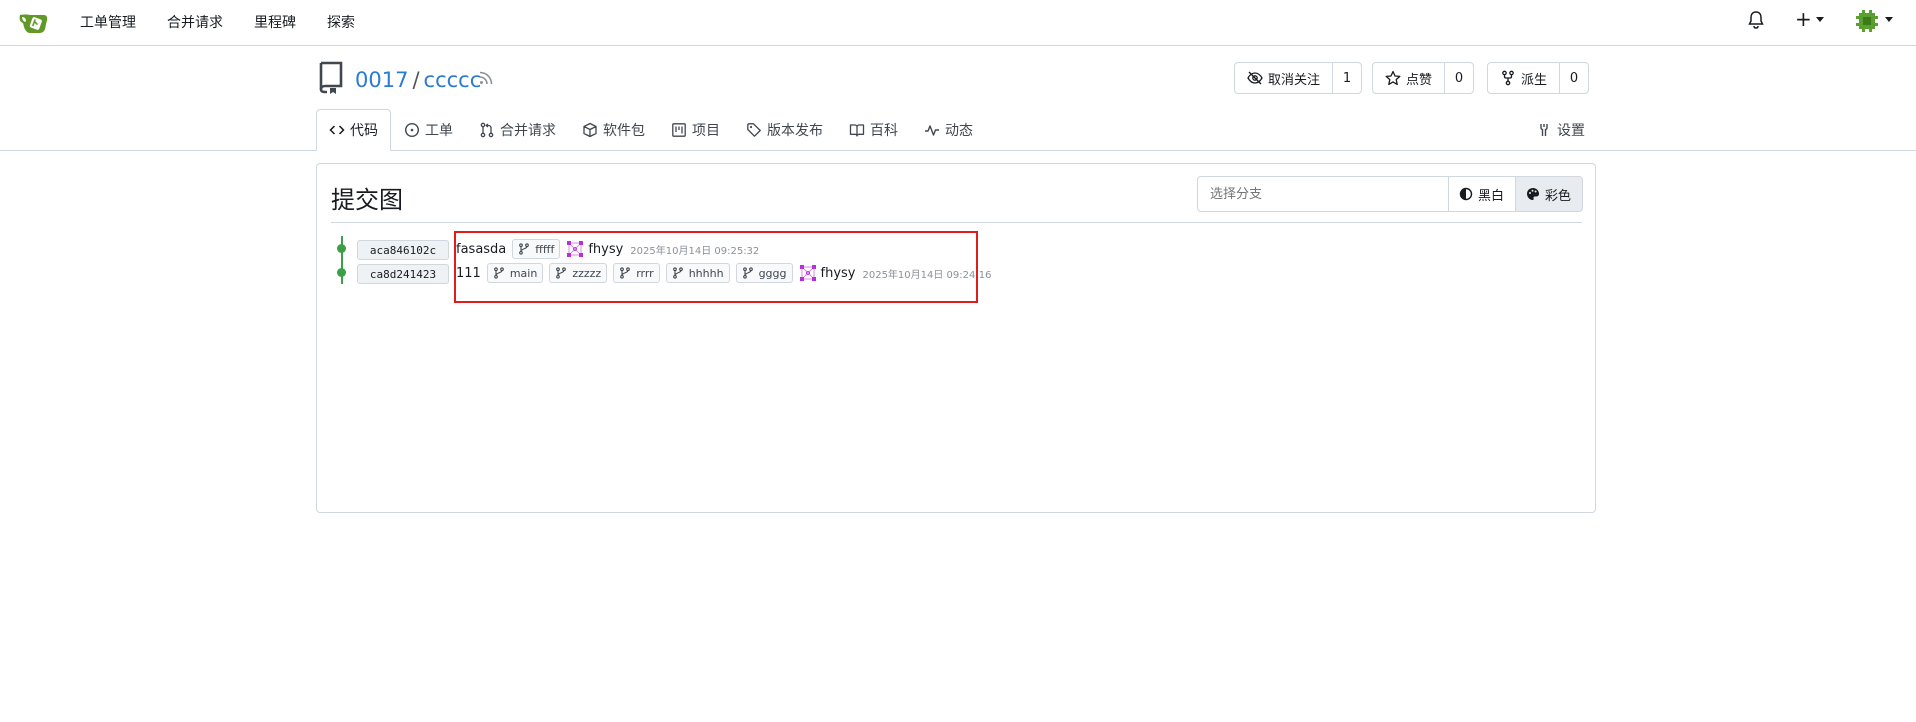 This screenshot has height=722, width=1916. I want to click on star-button: 点赞, so click(1409, 78).